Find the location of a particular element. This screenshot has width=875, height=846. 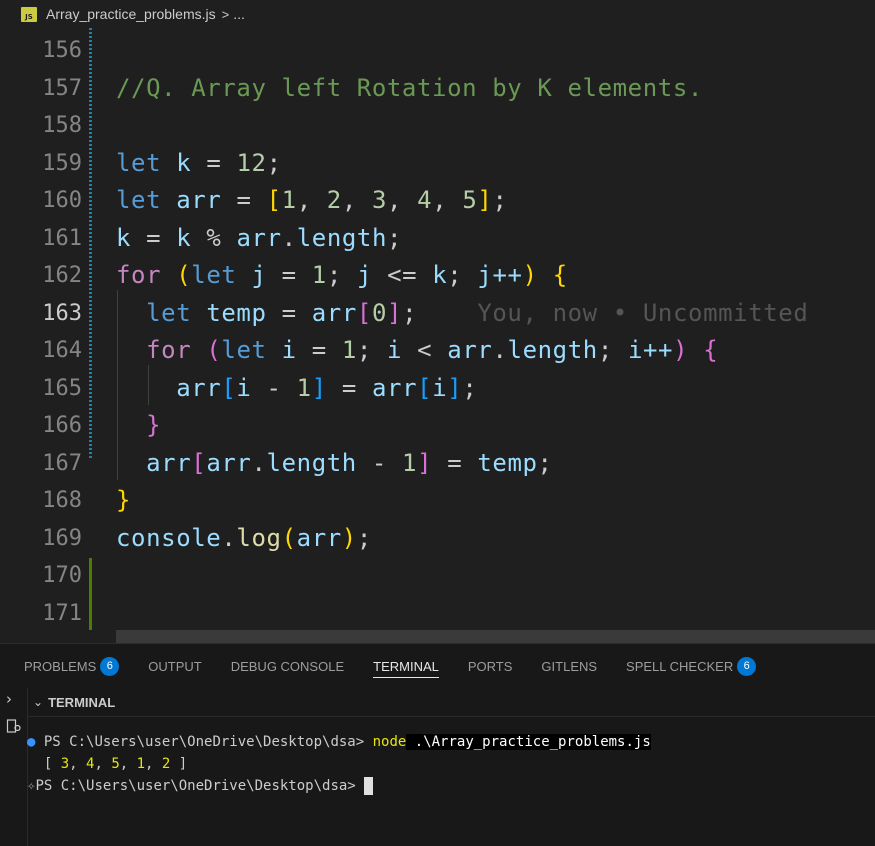

code-text: let arr = [1, 2, 3, 4, 5]; is located at coordinates (312, 200).